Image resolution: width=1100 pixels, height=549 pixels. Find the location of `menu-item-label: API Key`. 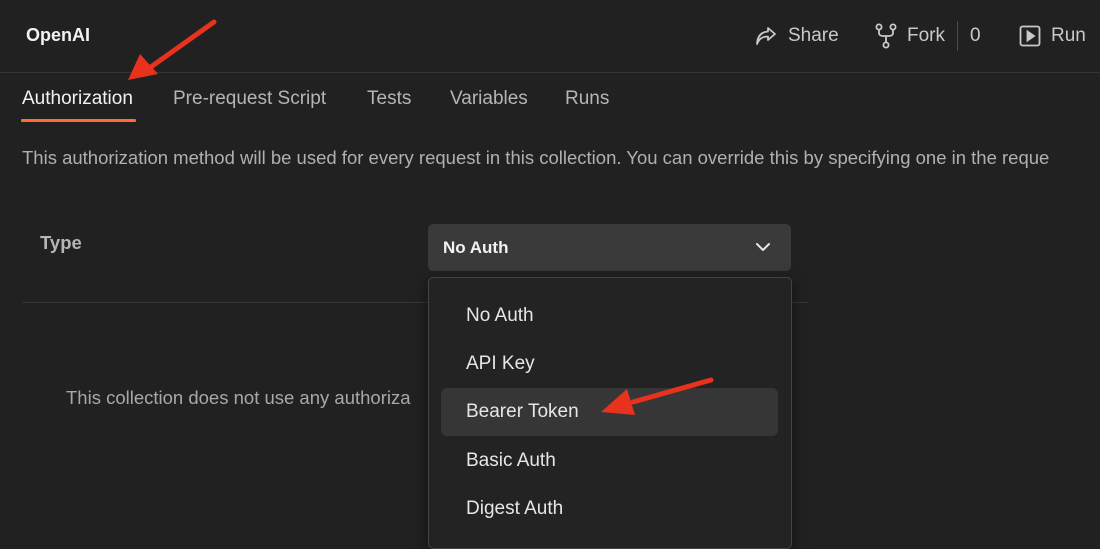

menu-item-label: API Key is located at coordinates (500, 363).